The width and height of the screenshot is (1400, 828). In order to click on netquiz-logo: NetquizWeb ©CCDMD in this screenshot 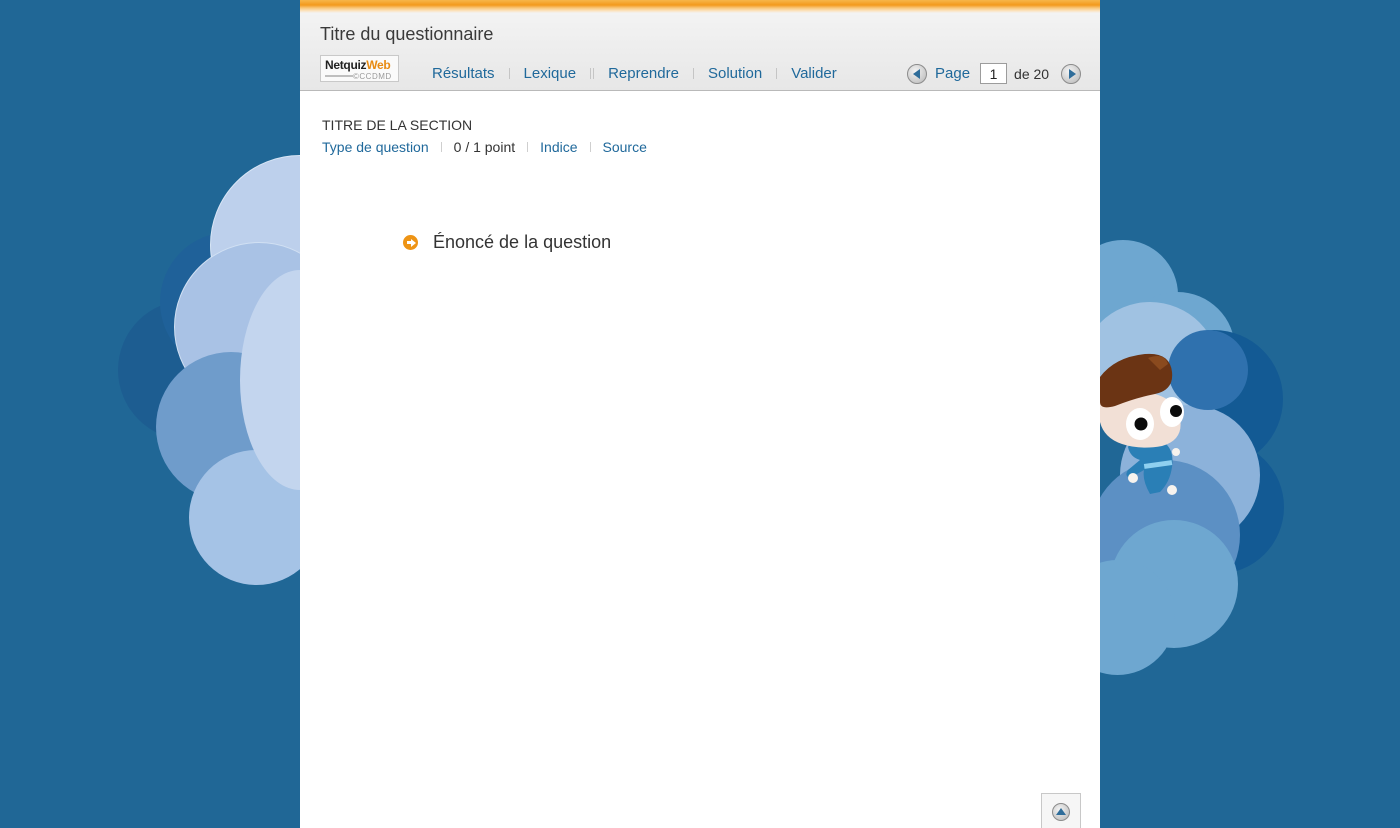, I will do `click(359, 68)`.